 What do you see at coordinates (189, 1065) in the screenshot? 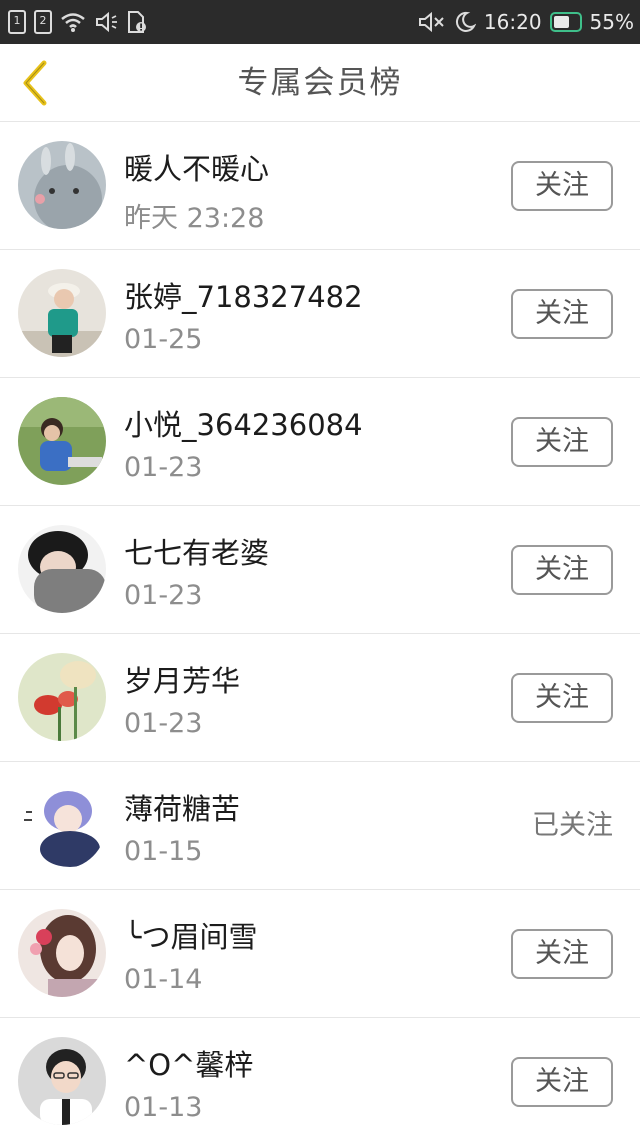
I see `member-name: ^O^馨梓` at bounding box center [189, 1065].